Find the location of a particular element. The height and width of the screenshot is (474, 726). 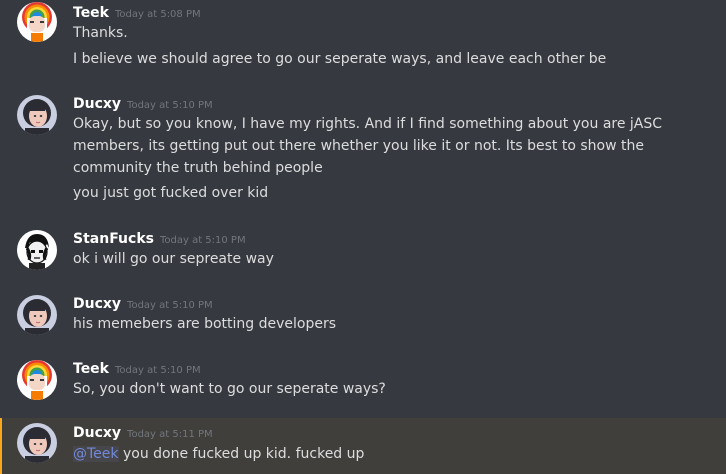

message-text: @Teek you done fucked up kid. fucked up is located at coordinates (396, 454).